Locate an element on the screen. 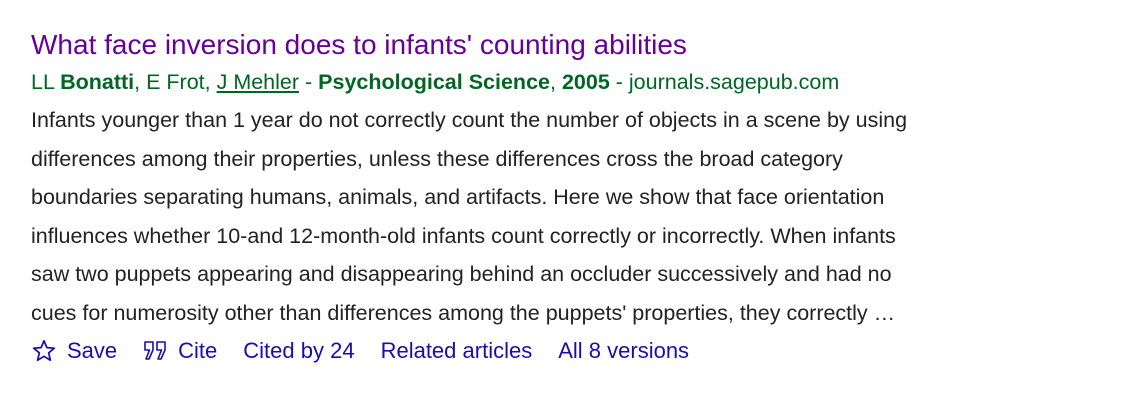  cite-button: Cite is located at coordinates (180, 351).